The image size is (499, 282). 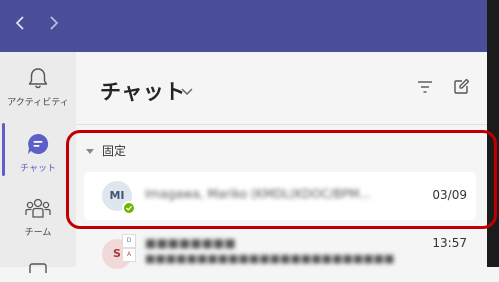 I want to click on new-chat-icon, so click(x=462, y=86).